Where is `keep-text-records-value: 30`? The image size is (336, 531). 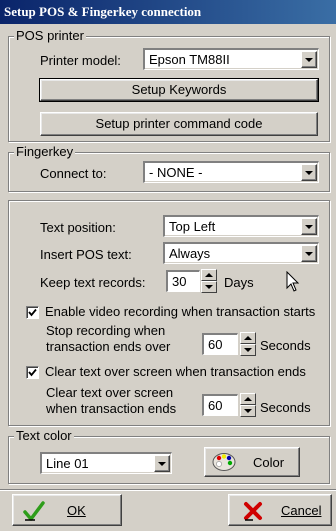
keep-text-records-value: 30 is located at coordinates (179, 281).